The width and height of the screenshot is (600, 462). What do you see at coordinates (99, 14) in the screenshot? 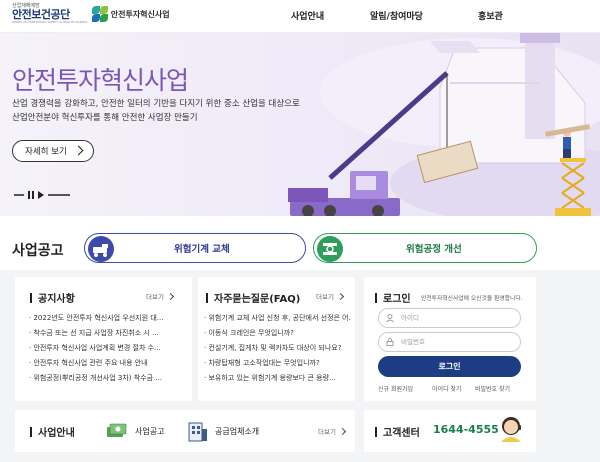
I see `logo-leaf-icon` at bounding box center [99, 14].